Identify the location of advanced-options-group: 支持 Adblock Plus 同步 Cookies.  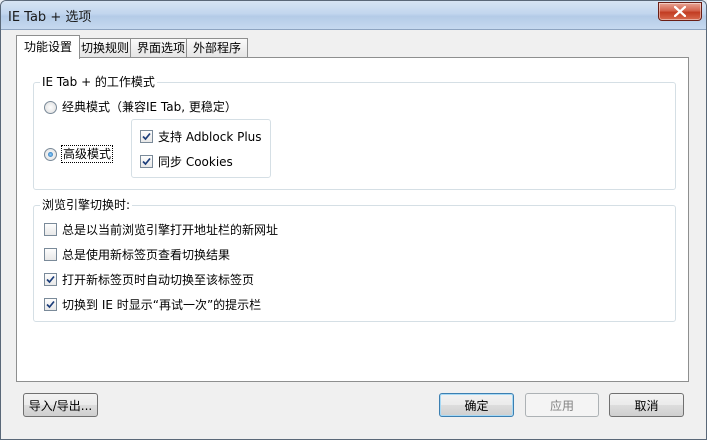
(201, 148).